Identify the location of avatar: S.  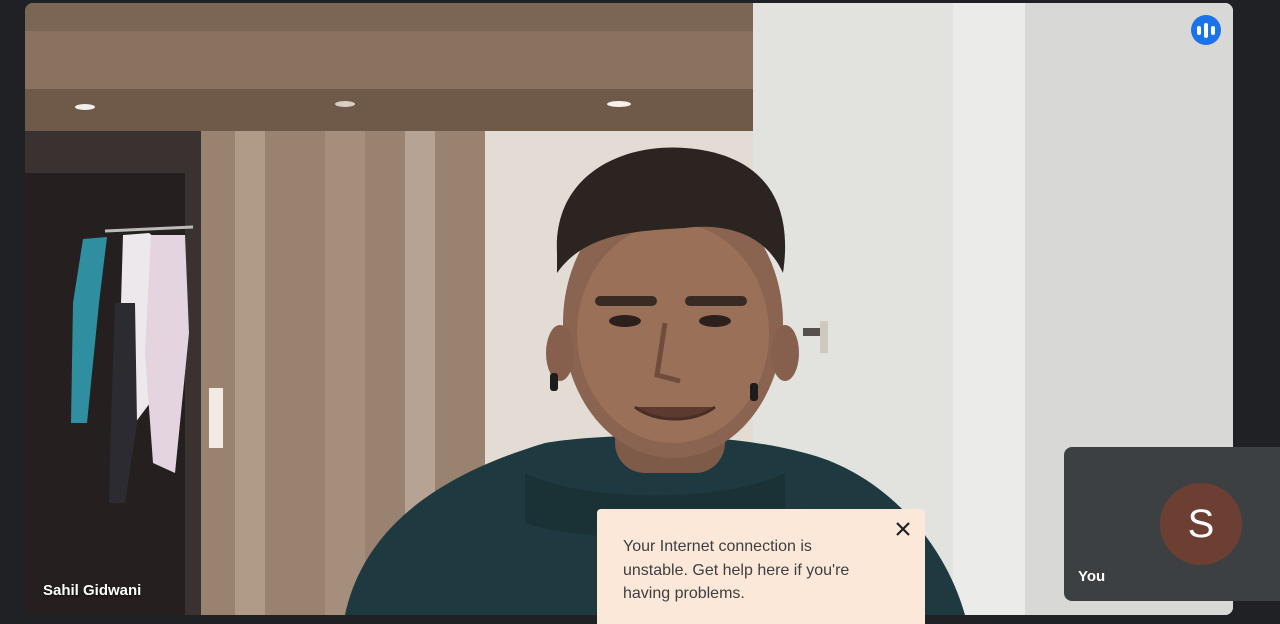
(1201, 524).